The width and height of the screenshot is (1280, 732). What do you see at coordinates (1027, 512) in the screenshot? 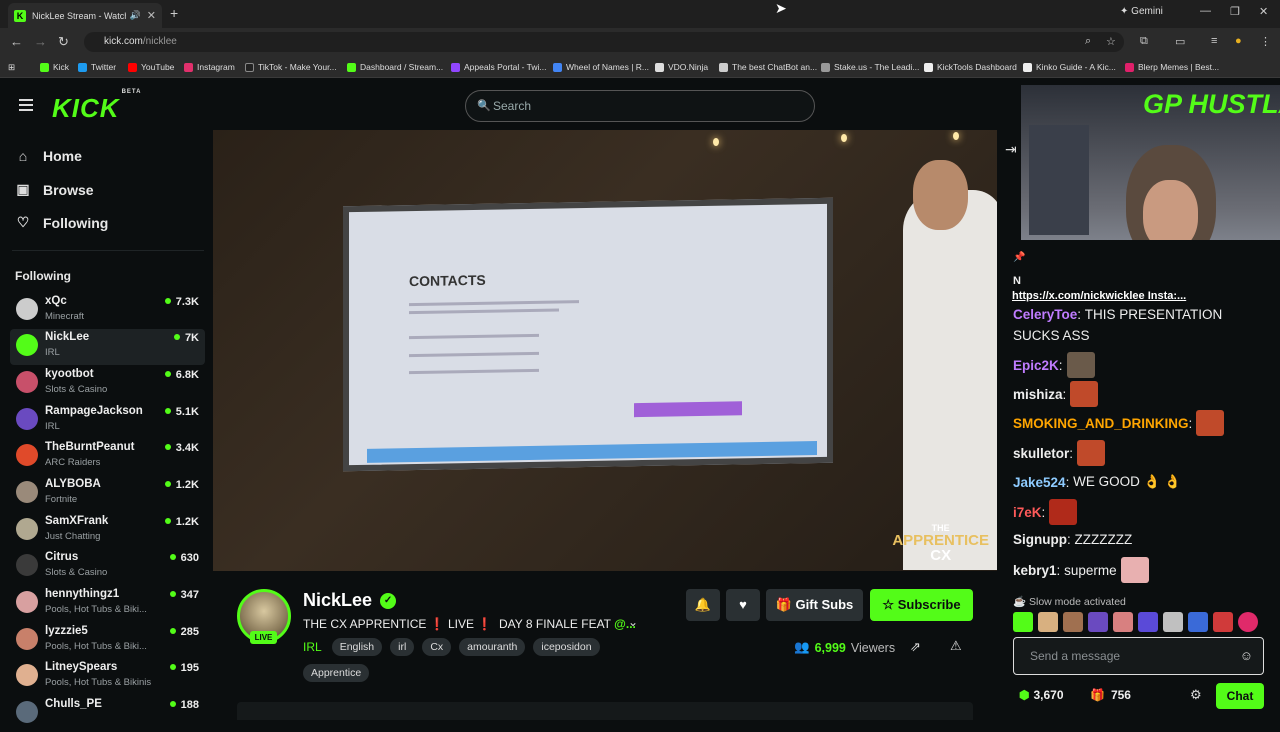
I see `chat-username: i7eK` at bounding box center [1027, 512].